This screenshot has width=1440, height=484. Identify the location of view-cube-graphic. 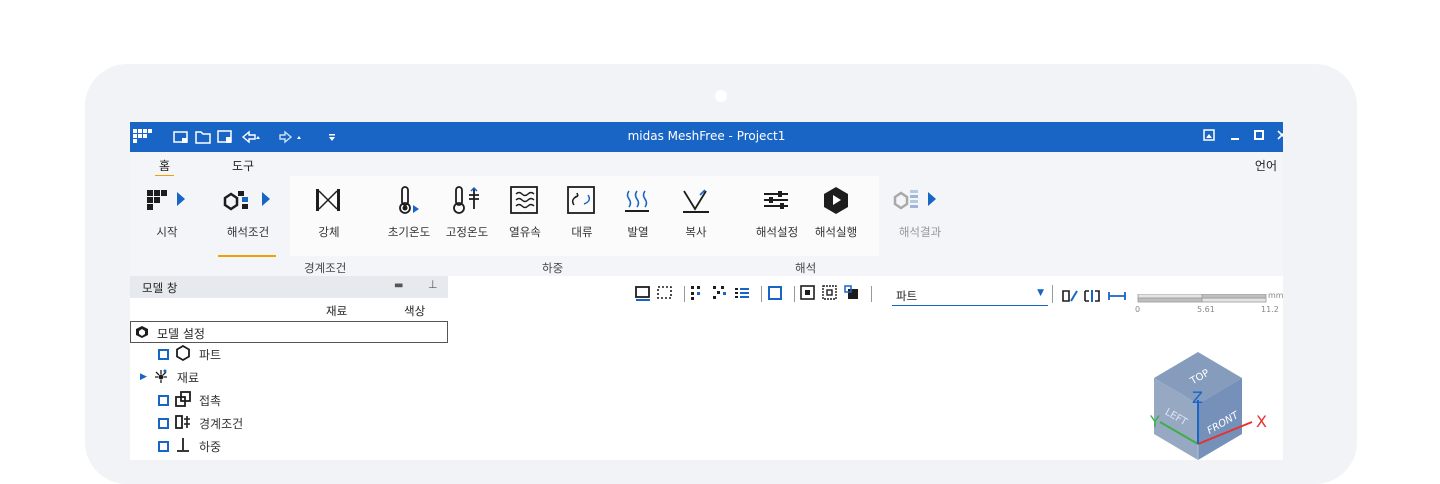
(1203, 406).